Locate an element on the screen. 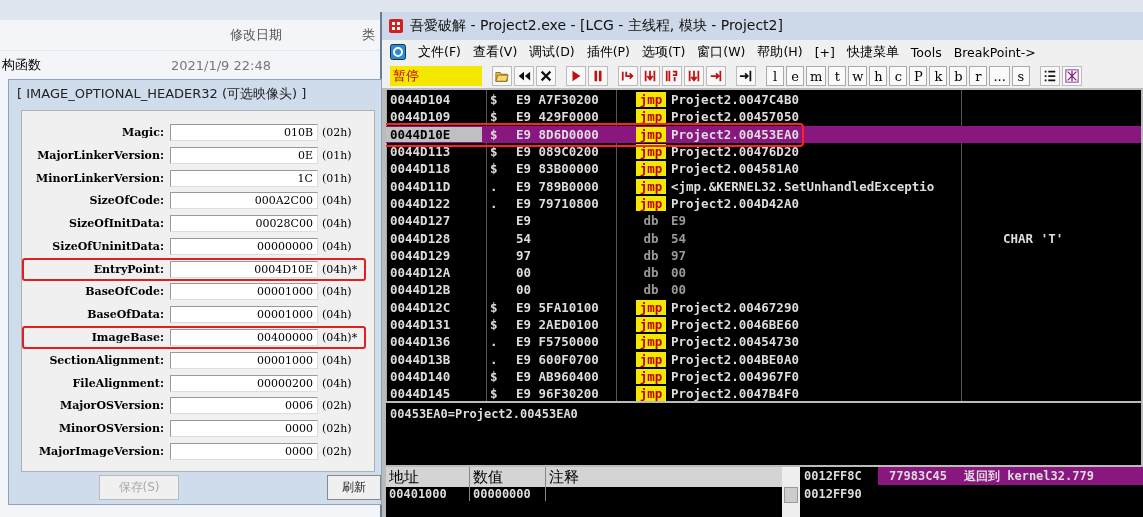  value-field: 00000000 is located at coordinates (244, 246).